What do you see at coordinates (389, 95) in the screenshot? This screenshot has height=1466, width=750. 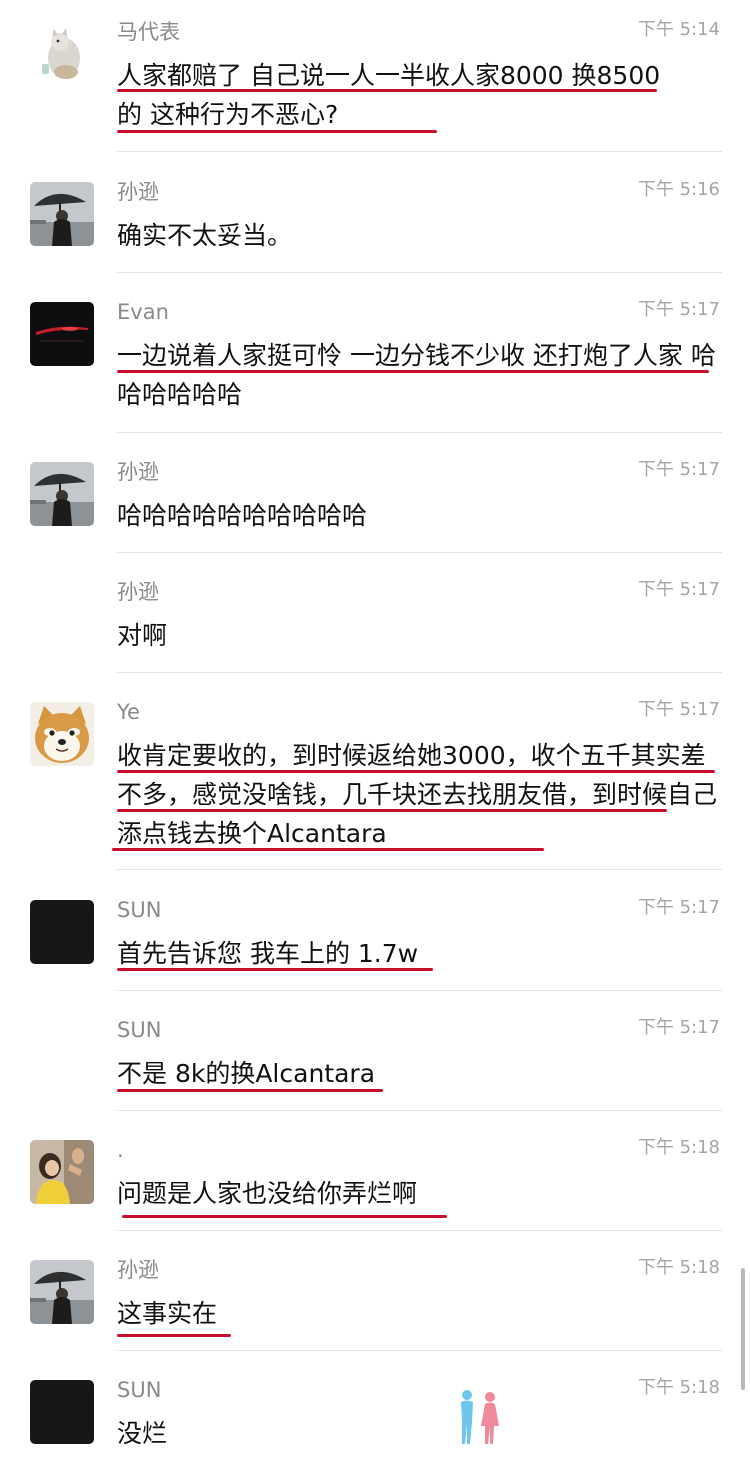 I see `message-text: 人家都赔了 自己说一人一半收人家8000 换8500的 这种行为不恶心?` at bounding box center [389, 95].